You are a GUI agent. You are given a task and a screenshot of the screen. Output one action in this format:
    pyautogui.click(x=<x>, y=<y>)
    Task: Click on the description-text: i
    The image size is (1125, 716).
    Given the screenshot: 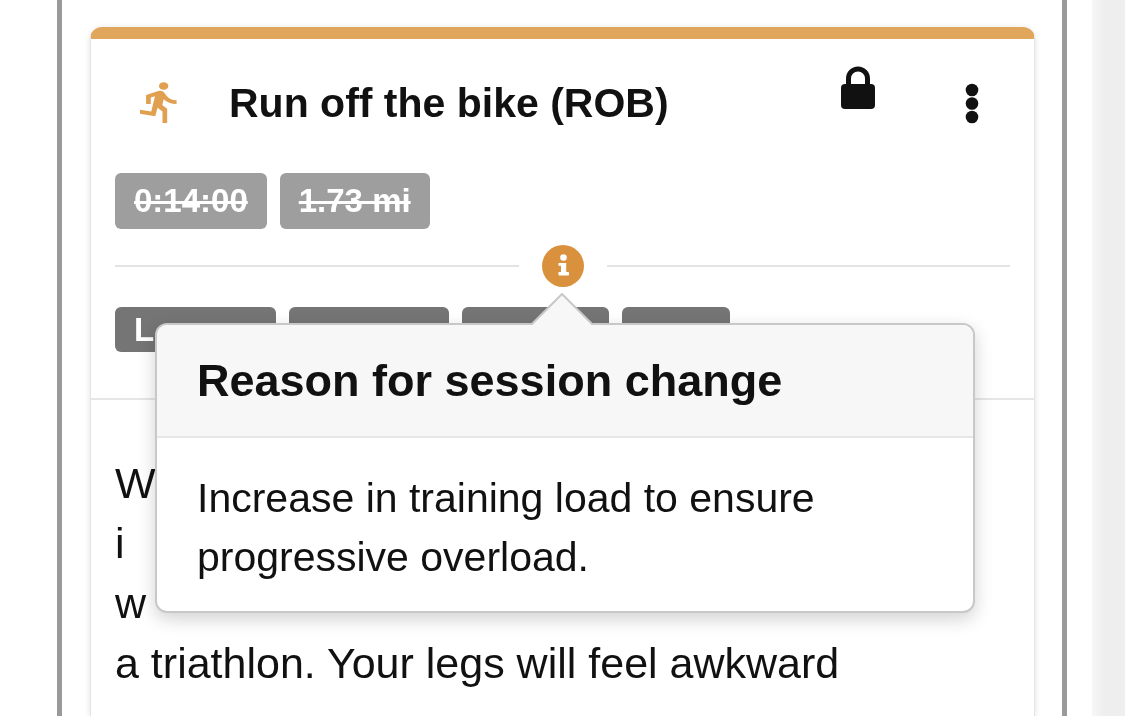 What is the action you would take?
    pyautogui.click(x=120, y=543)
    